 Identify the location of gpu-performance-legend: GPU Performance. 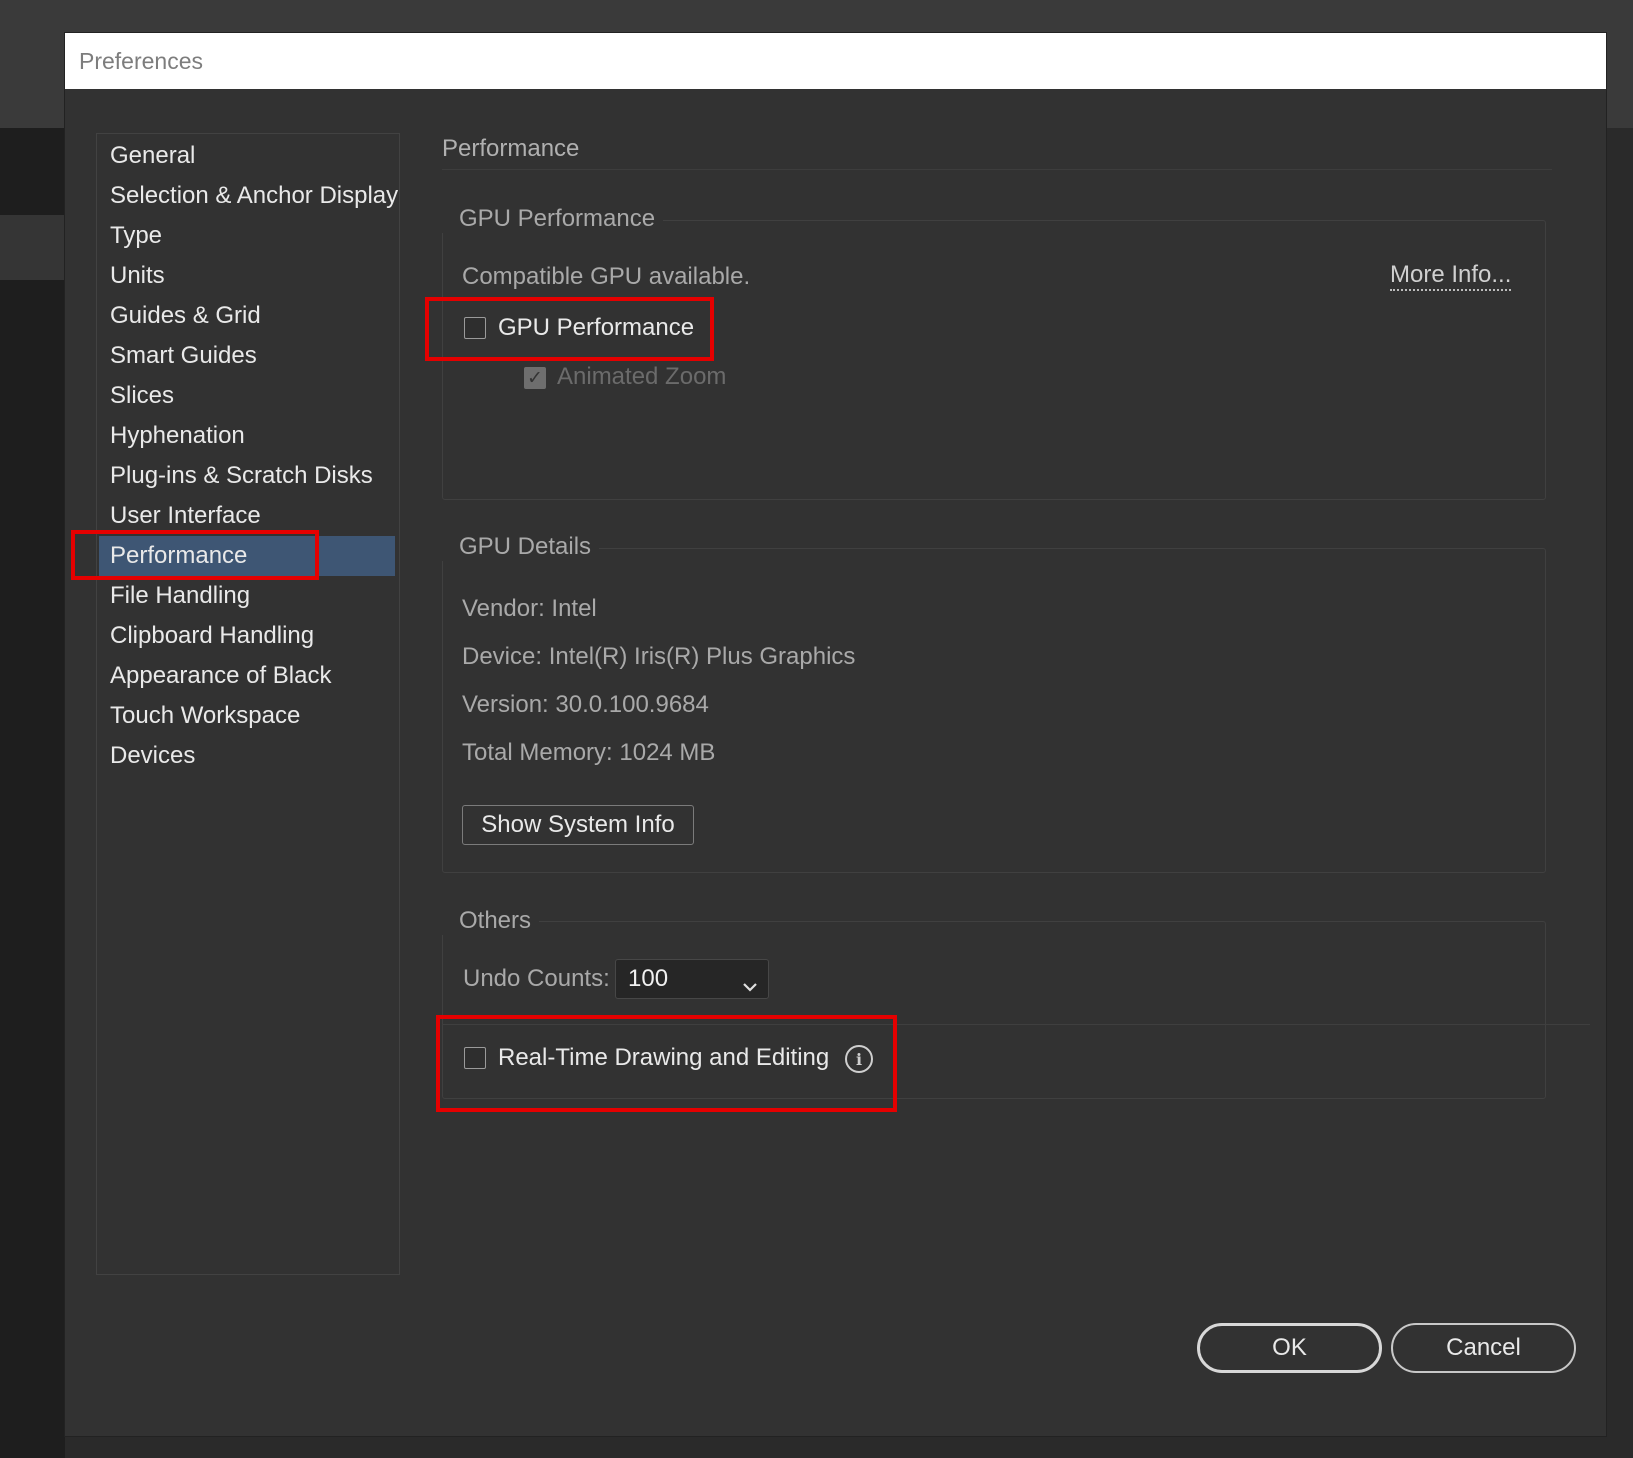
(552, 219).